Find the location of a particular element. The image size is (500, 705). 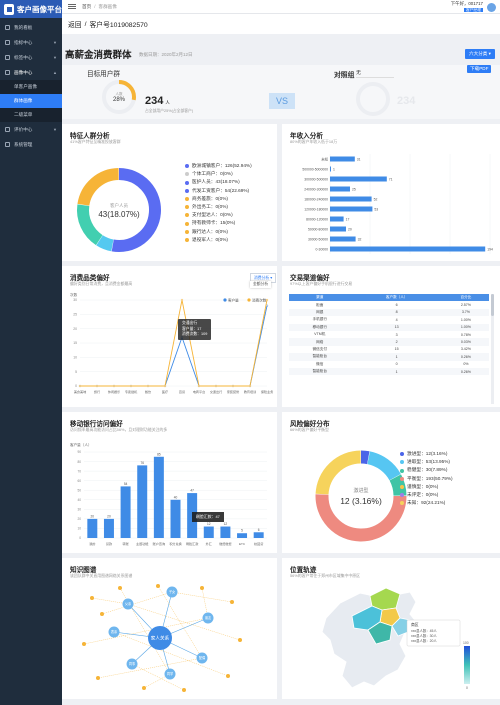

table-row: VTM机 3 0.78% is located at coordinates (389, 334).